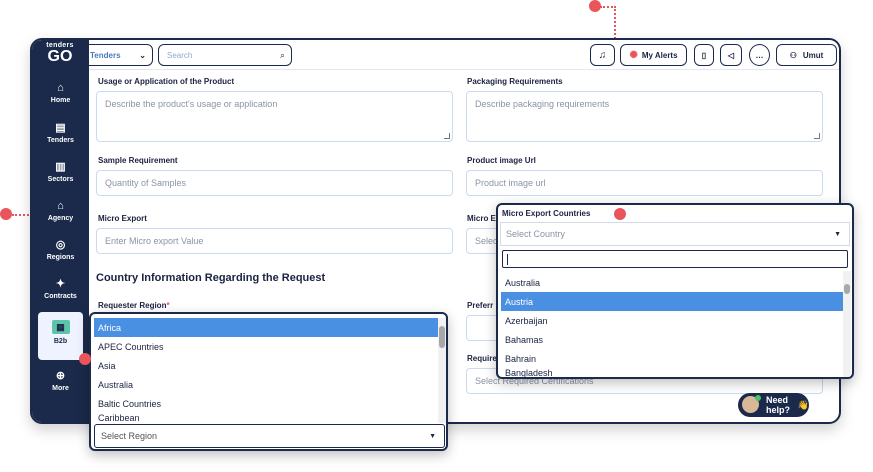  Describe the element at coordinates (60, 88) in the screenshot. I see `home-icon: ⌂` at that location.